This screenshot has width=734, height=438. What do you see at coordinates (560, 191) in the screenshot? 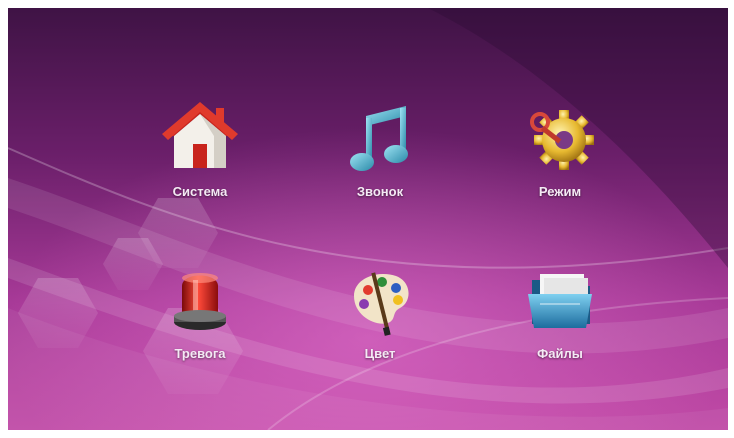
I see `menu-item-label: Режим` at bounding box center [560, 191].